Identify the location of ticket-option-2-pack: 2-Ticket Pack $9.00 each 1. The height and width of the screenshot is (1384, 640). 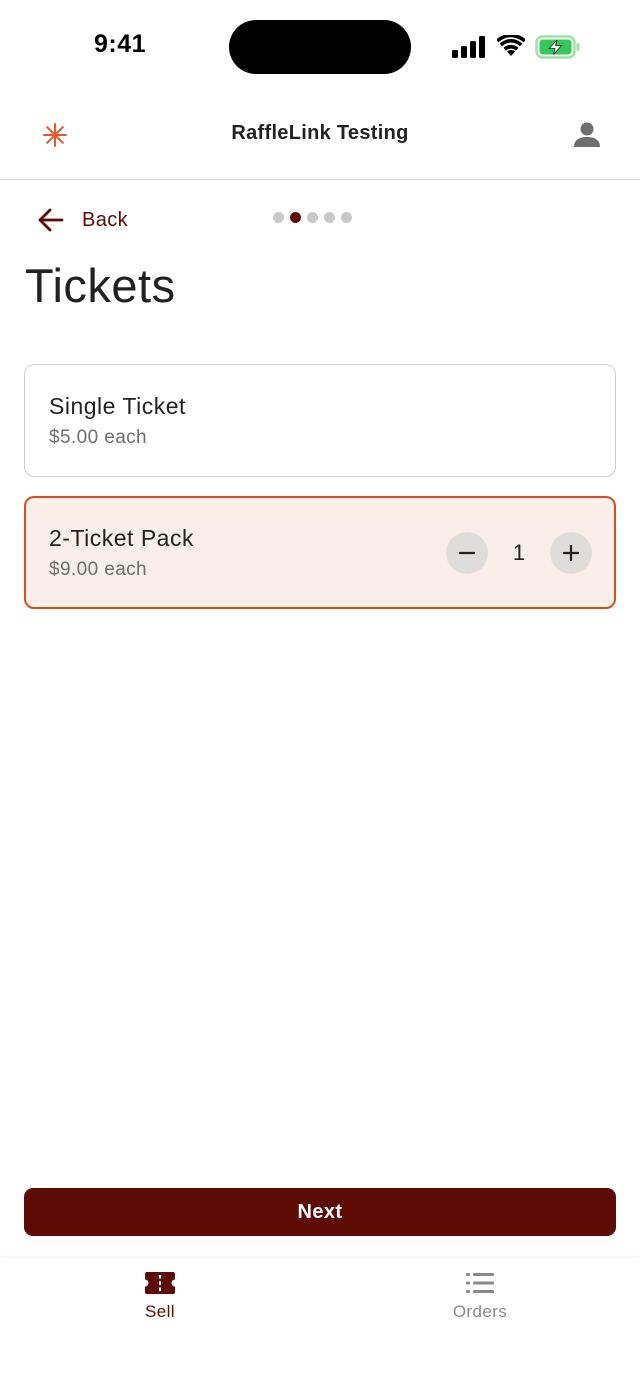
(320, 552).